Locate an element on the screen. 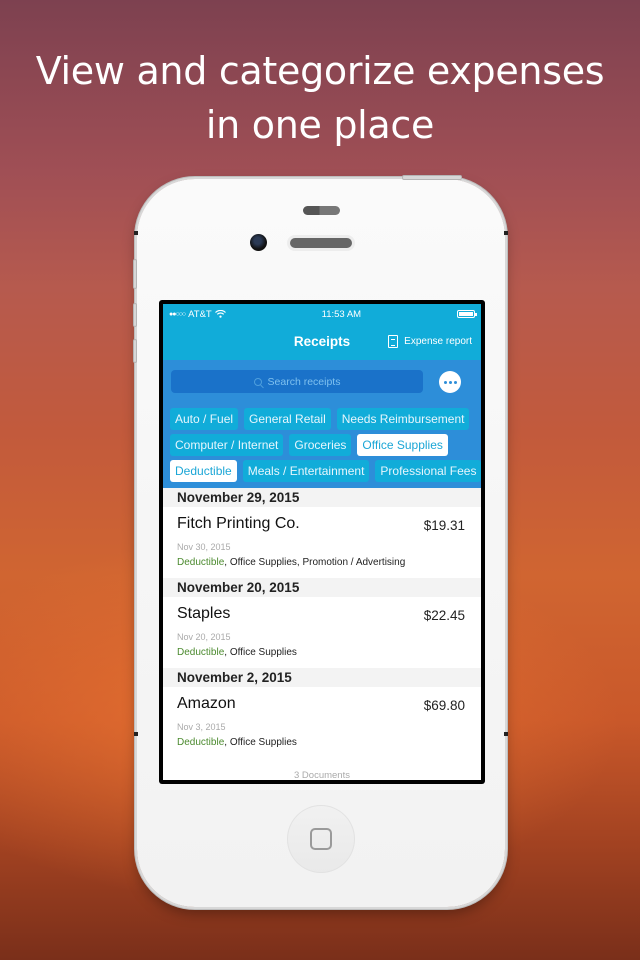 This screenshot has height=960, width=640. expense-report-button: Expense report is located at coordinates (430, 341).